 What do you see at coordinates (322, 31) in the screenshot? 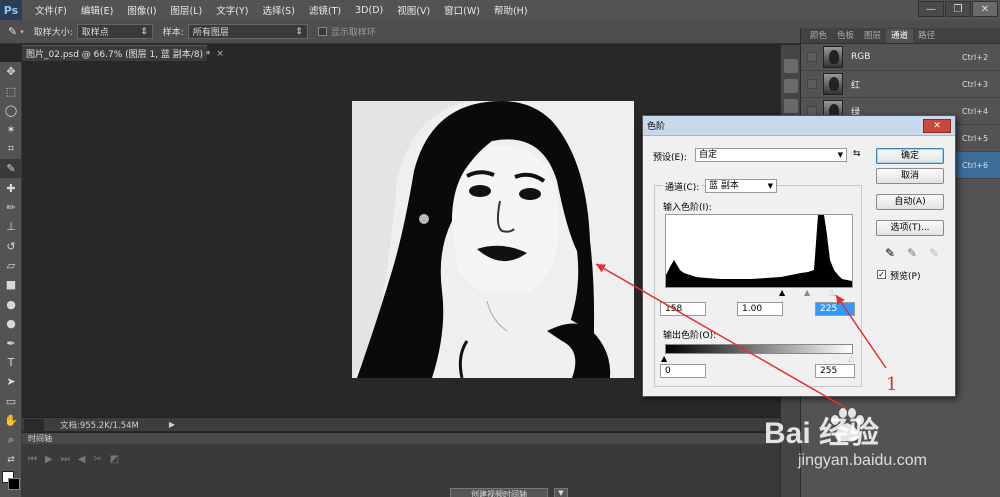
I see `show-ring-checkbox` at bounding box center [322, 31].